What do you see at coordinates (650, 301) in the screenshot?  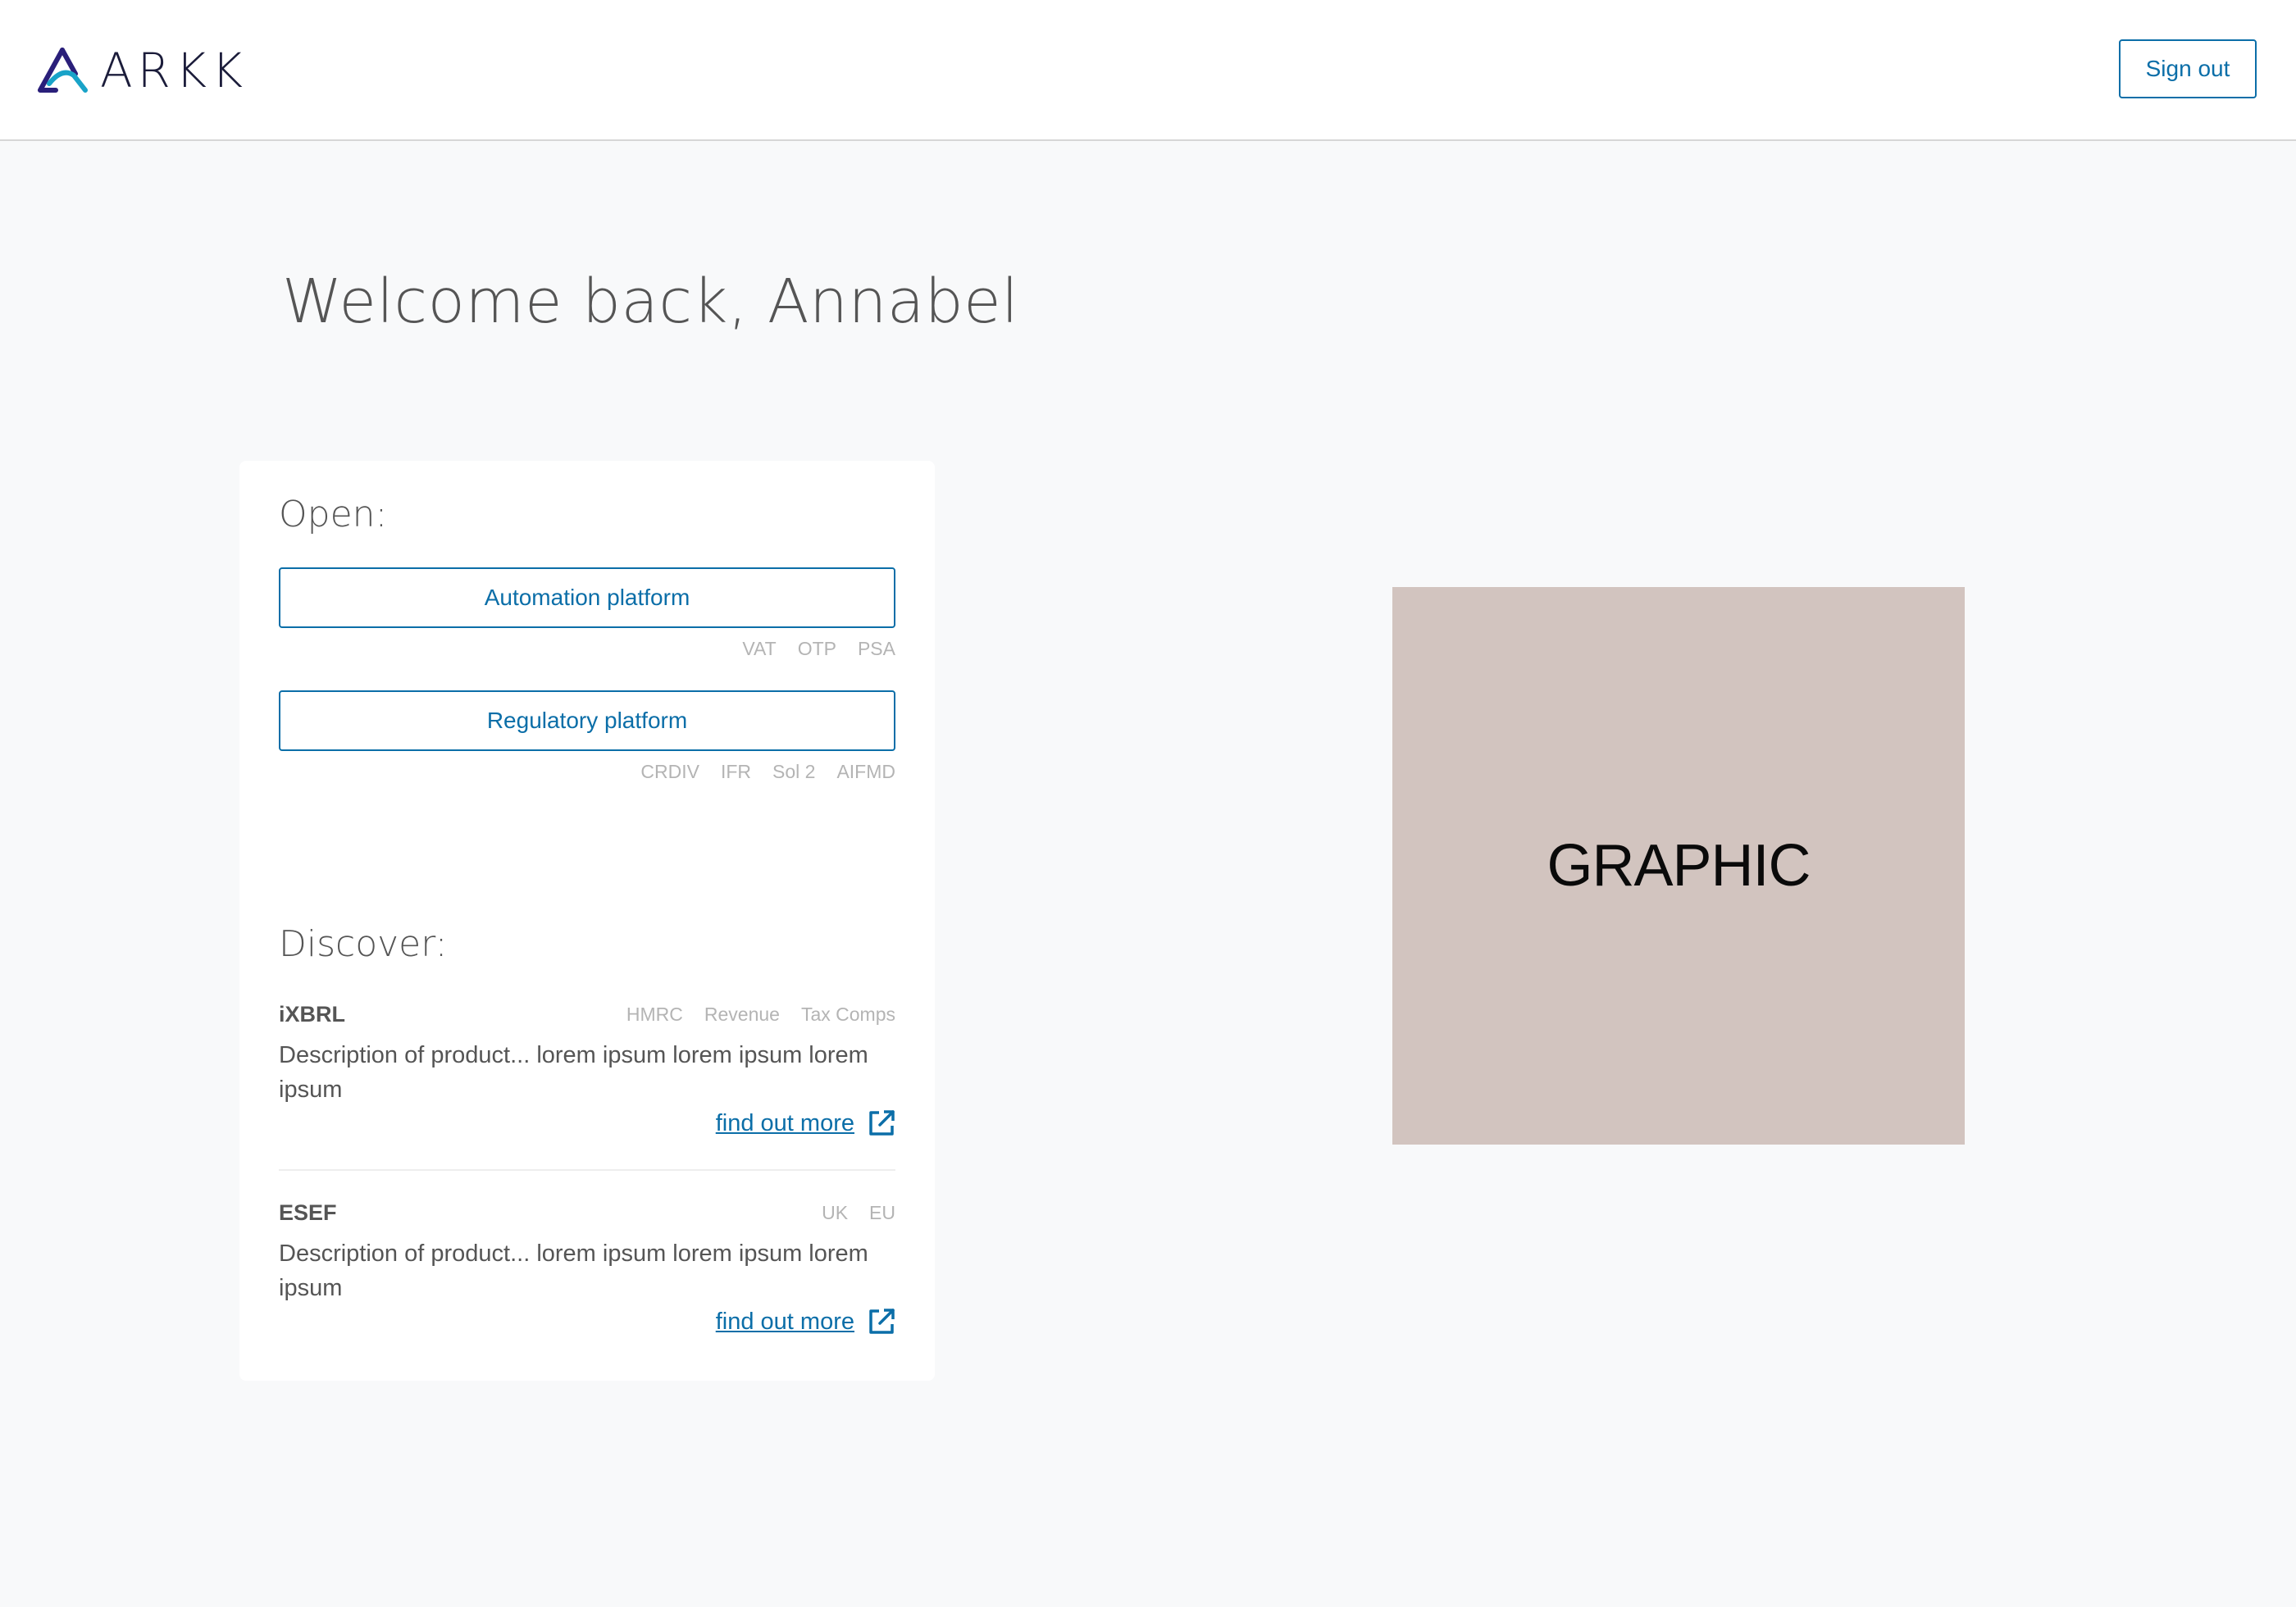 I see `welcome-title: Welcome back, Annabel` at bounding box center [650, 301].